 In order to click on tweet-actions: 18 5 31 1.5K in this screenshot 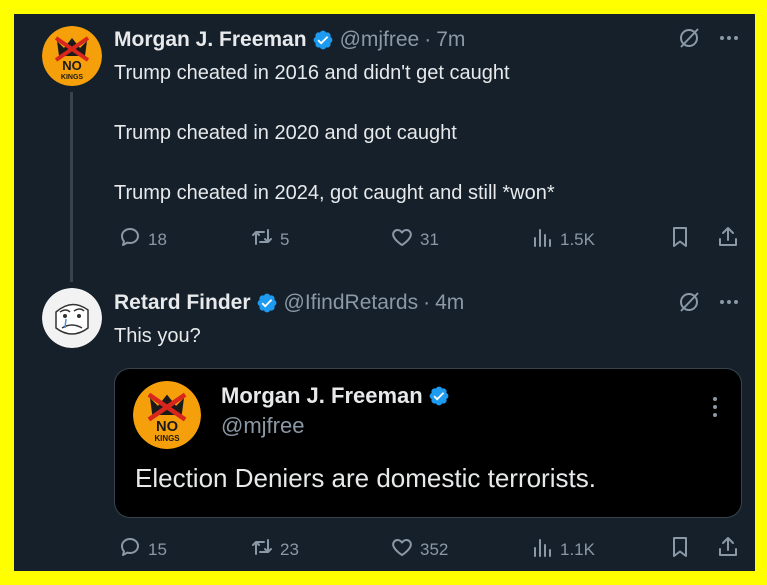, I will do `click(429, 240)`.